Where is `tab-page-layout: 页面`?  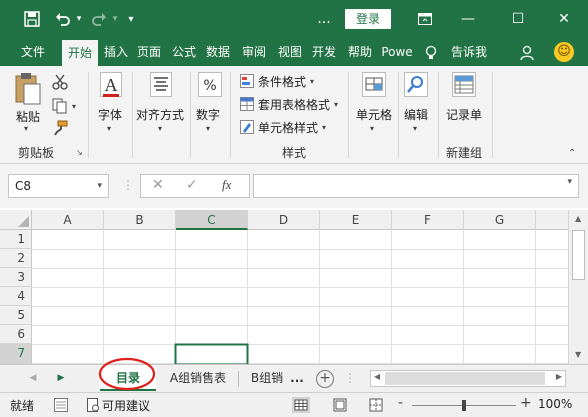
tab-page-layout: 页面 is located at coordinates (149, 52).